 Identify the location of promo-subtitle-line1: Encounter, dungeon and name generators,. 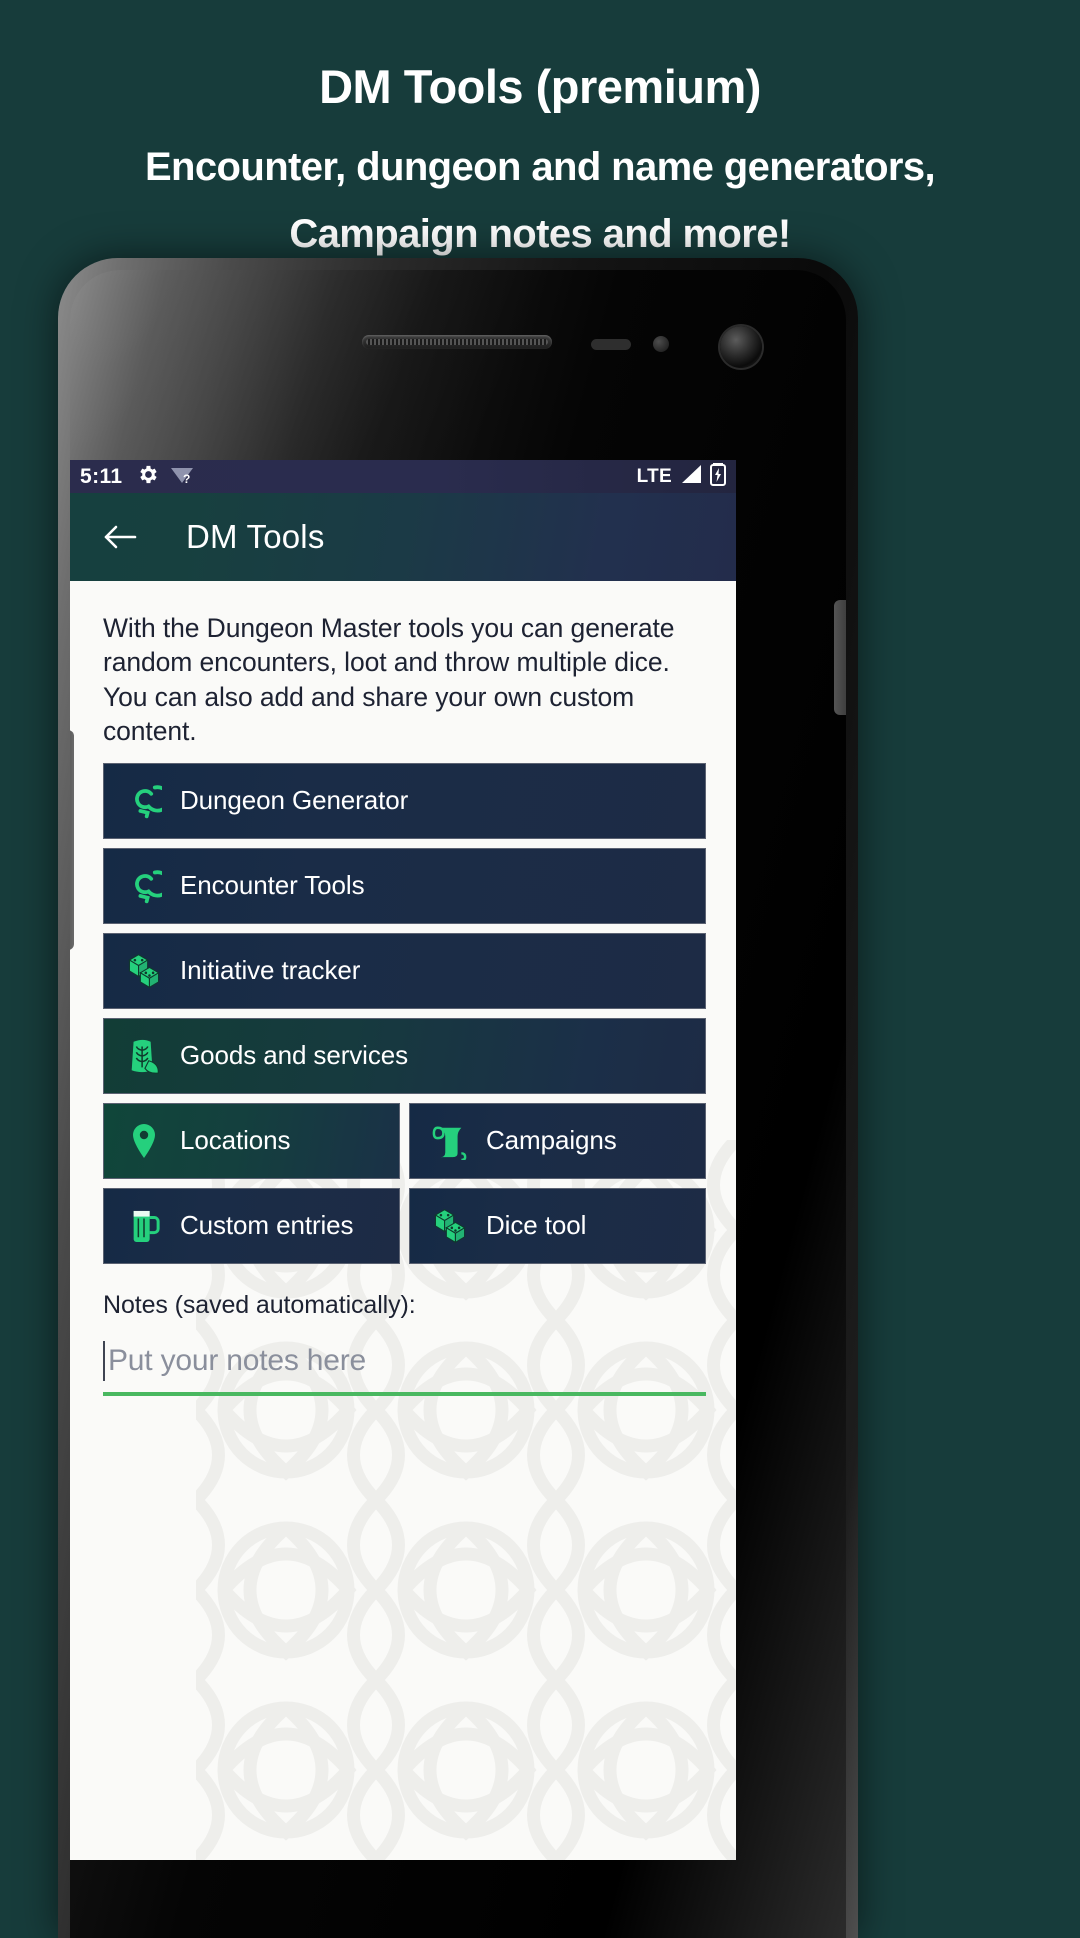
(540, 167).